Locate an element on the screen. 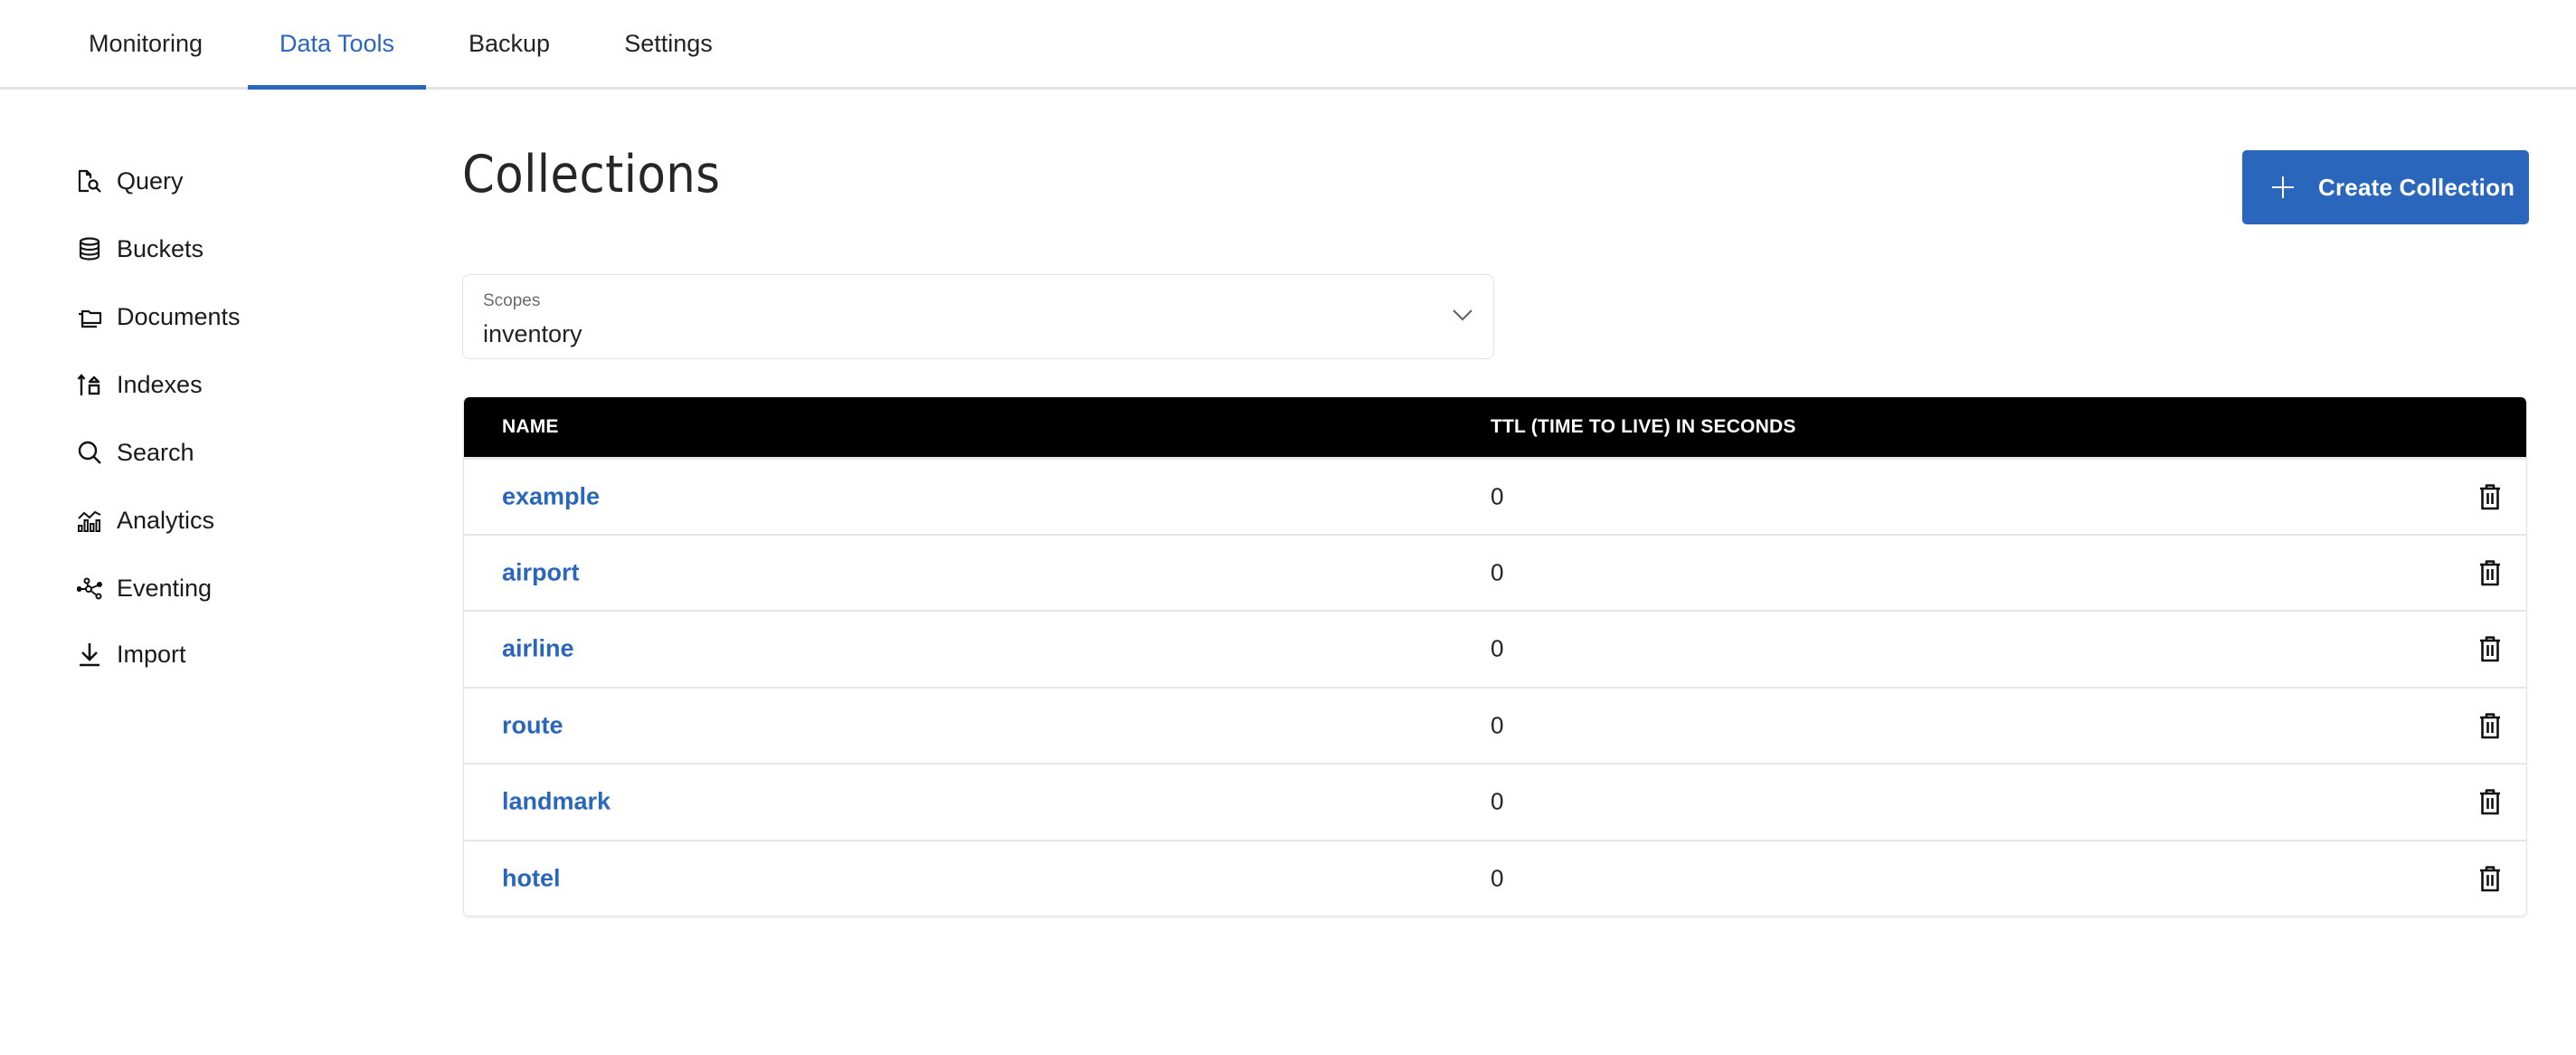  sidebar-item-indexes: Indexes is located at coordinates (140, 384).